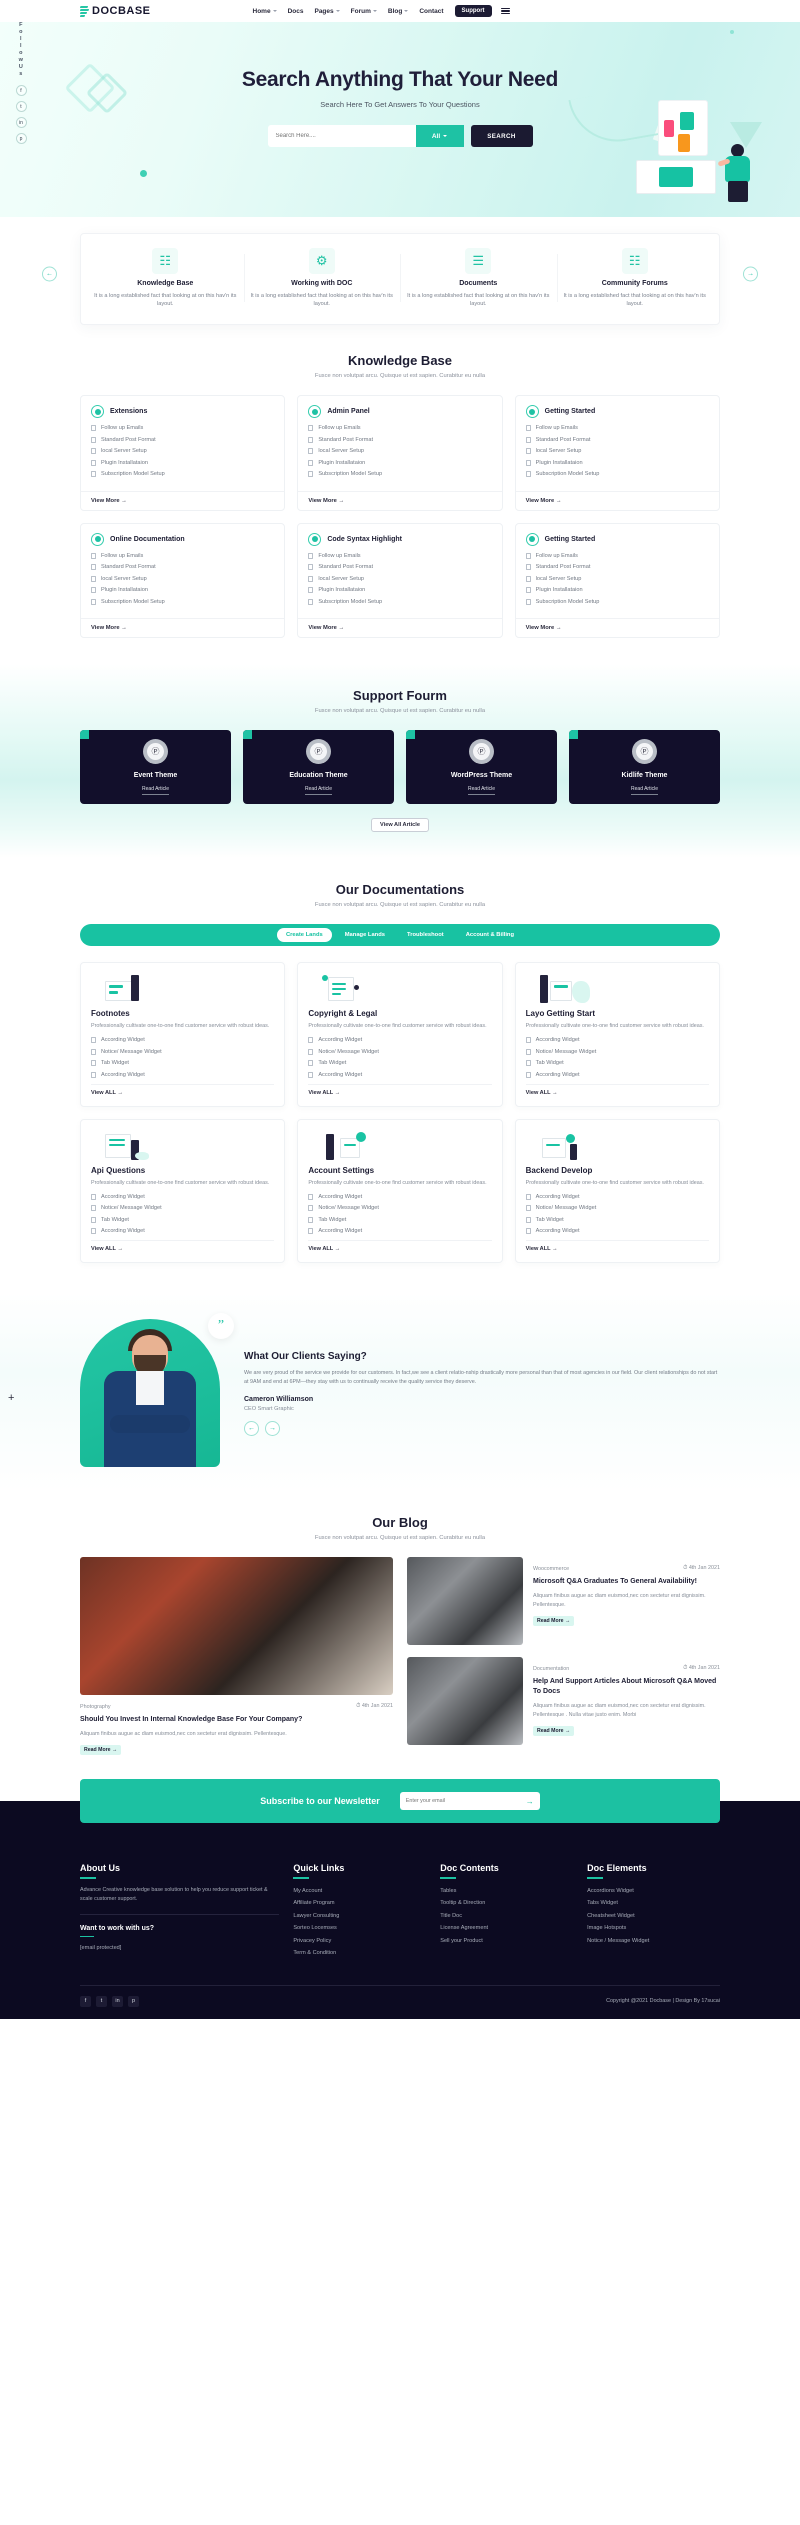 This screenshot has height=2525, width=800. I want to click on footer-link: My Account, so click(359, 1891).